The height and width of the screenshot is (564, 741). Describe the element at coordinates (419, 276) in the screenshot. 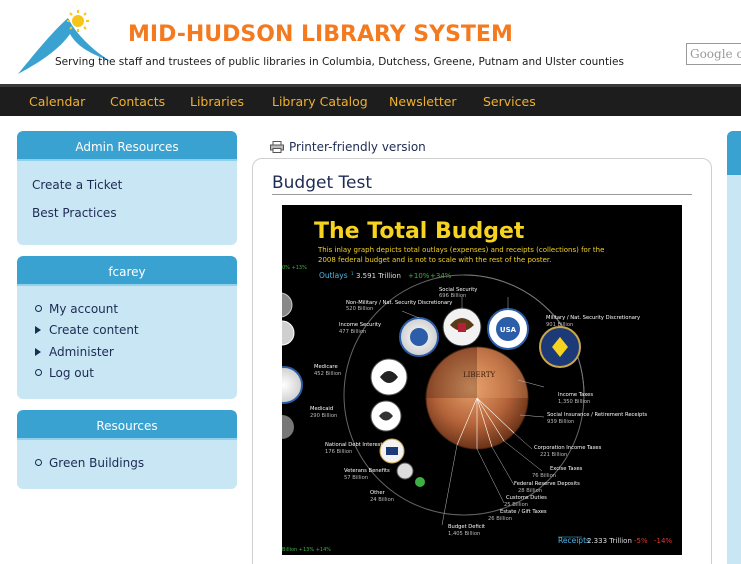

I see `outlays-change-1: +10%` at that location.